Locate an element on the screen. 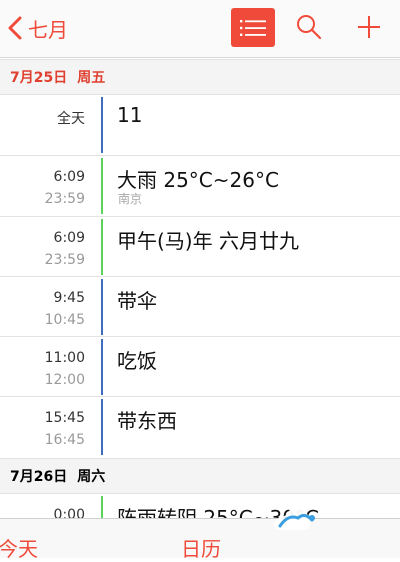  list-icon is located at coordinates (253, 27).